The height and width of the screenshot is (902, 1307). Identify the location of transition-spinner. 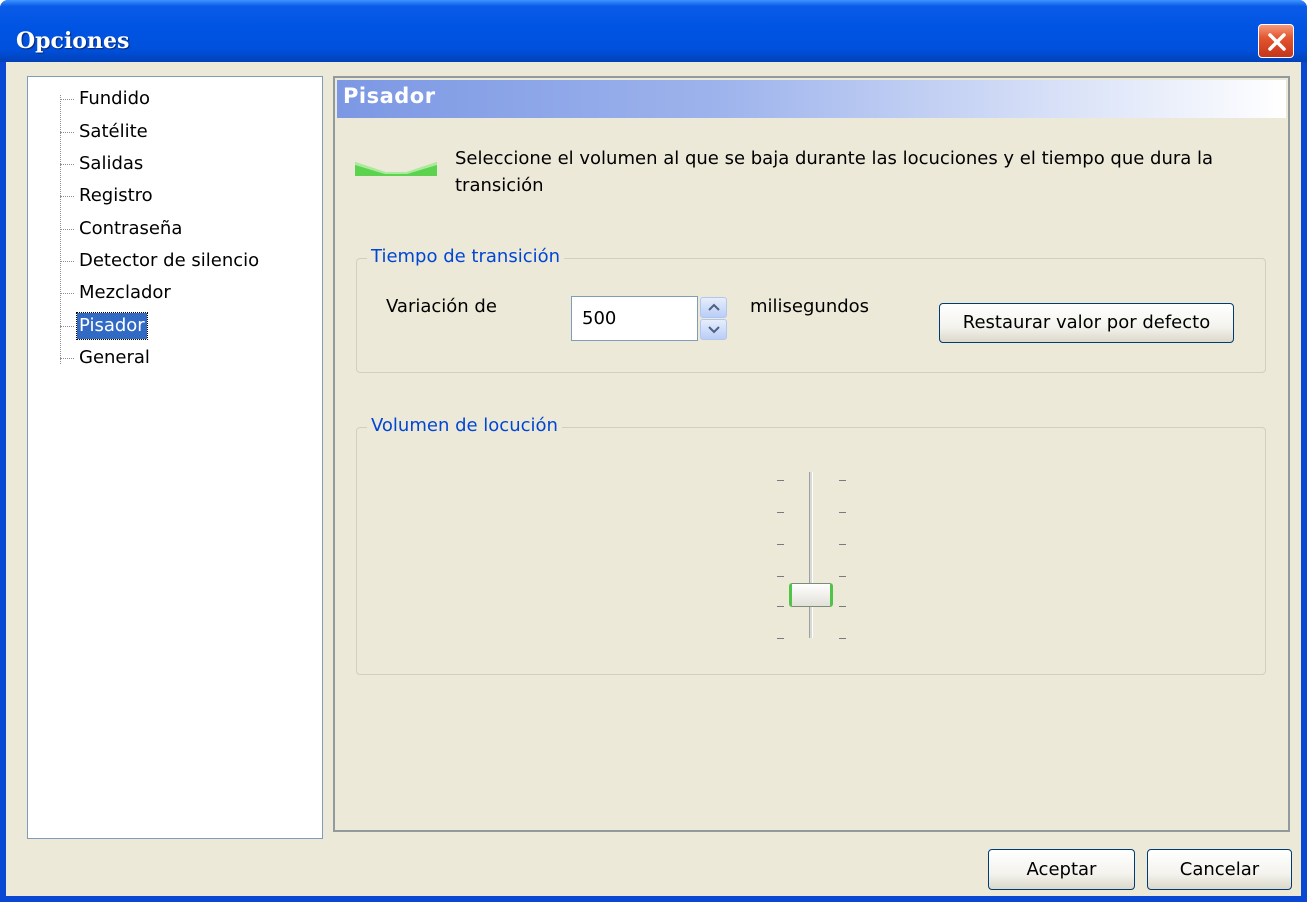
(713, 318).